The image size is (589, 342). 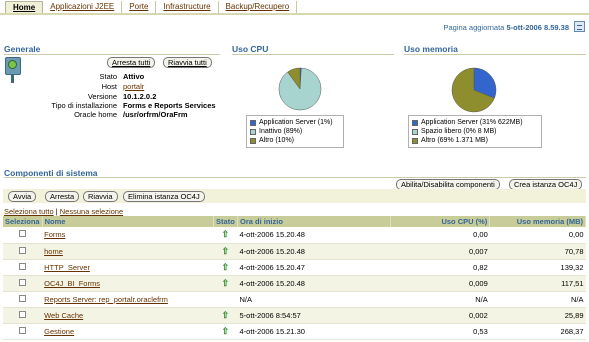 What do you see at coordinates (537, 27) in the screenshot?
I see `page-updated-value: 5-ott-2006 8.59.38` at bounding box center [537, 27].